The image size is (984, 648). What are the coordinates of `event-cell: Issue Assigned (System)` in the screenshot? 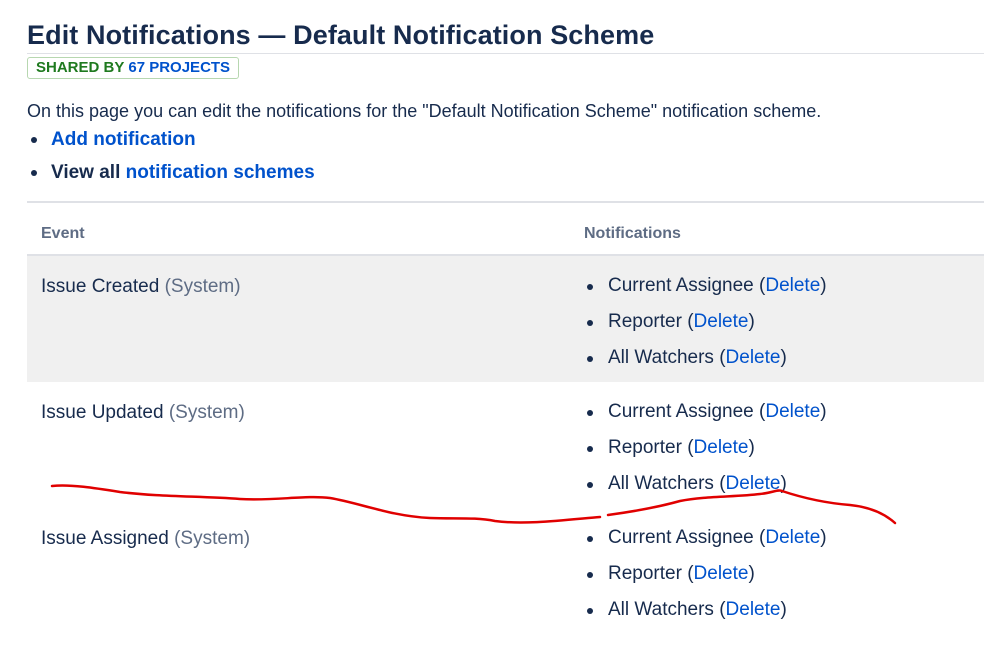 It's located at (145, 539).